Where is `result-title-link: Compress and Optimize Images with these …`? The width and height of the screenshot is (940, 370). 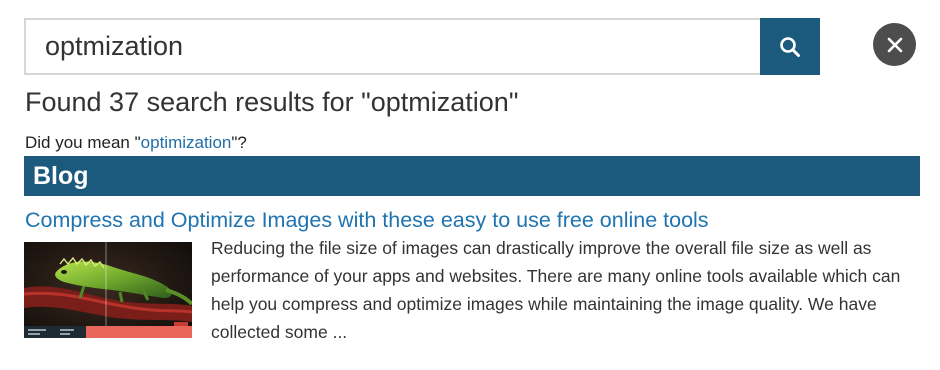
result-title-link: Compress and Optimize Images with these … is located at coordinates (367, 220).